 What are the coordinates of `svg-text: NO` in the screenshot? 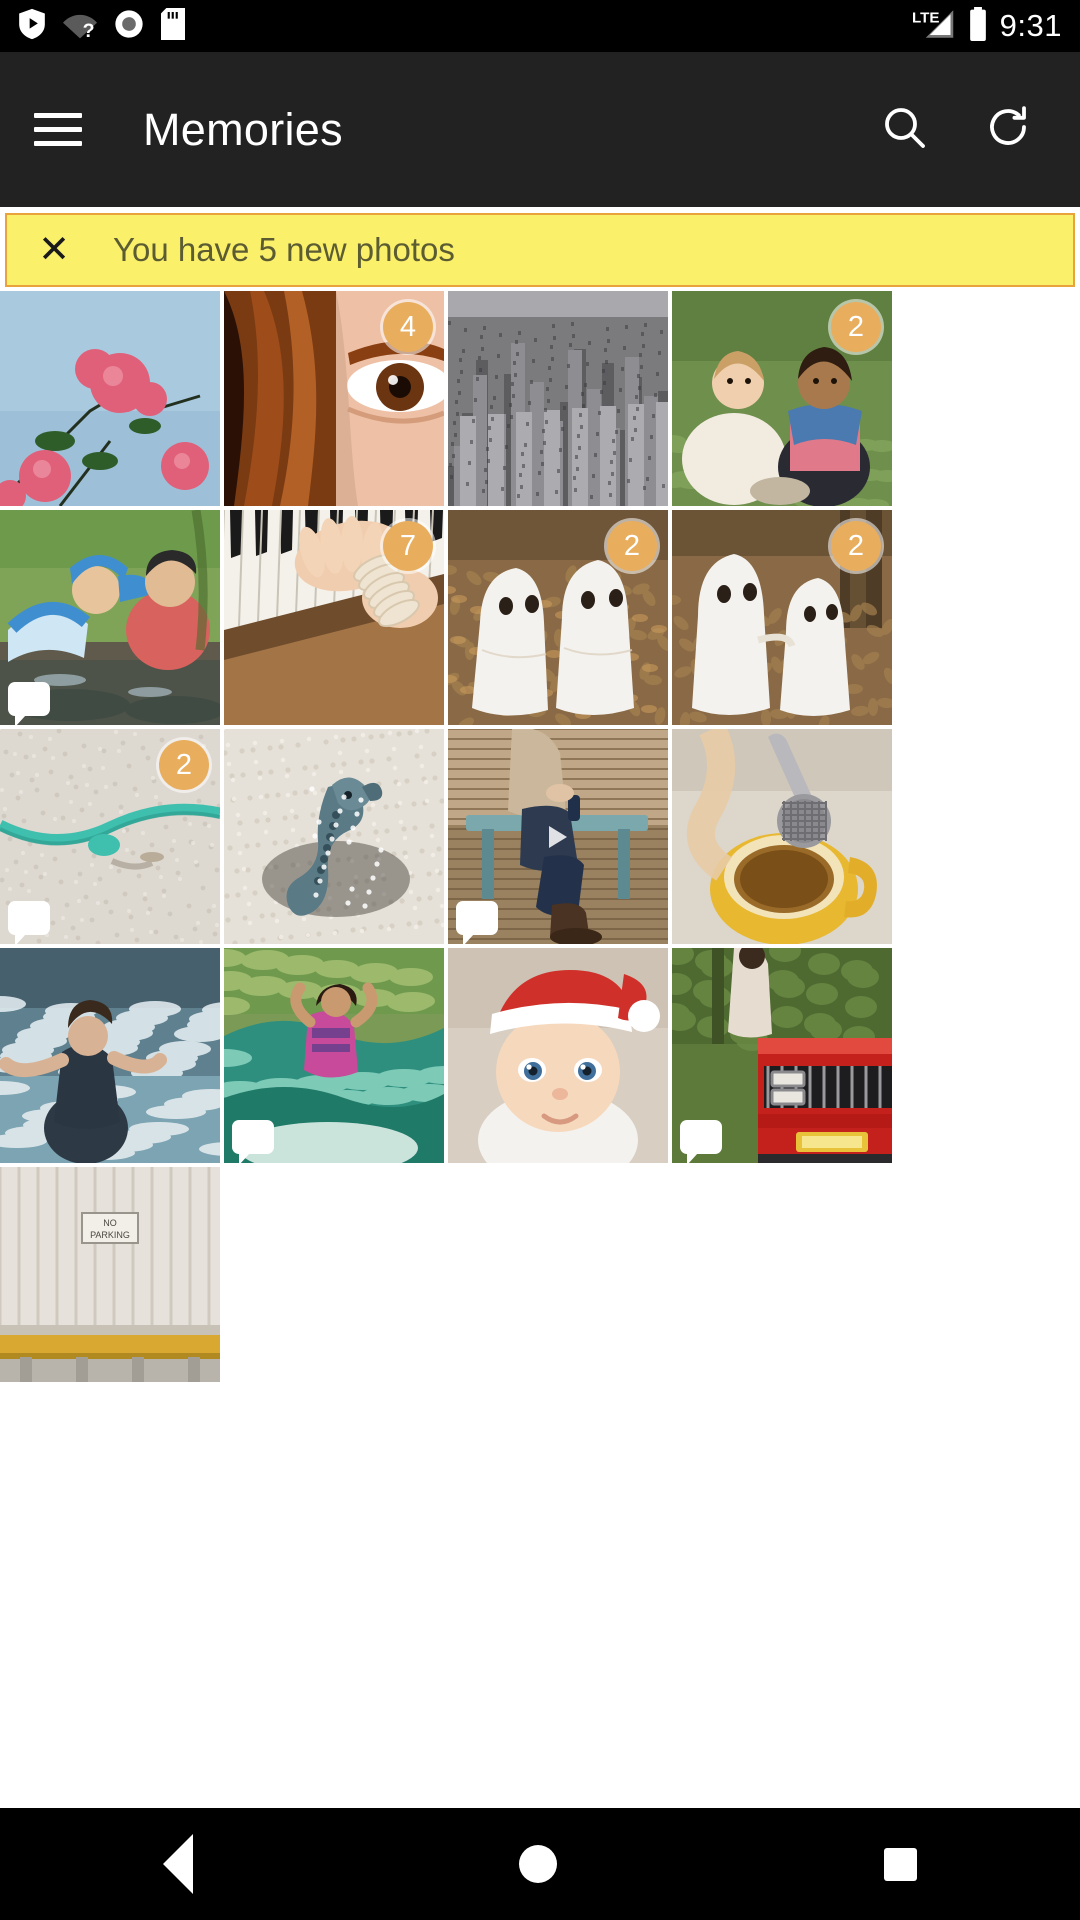 It's located at (110, 1223).